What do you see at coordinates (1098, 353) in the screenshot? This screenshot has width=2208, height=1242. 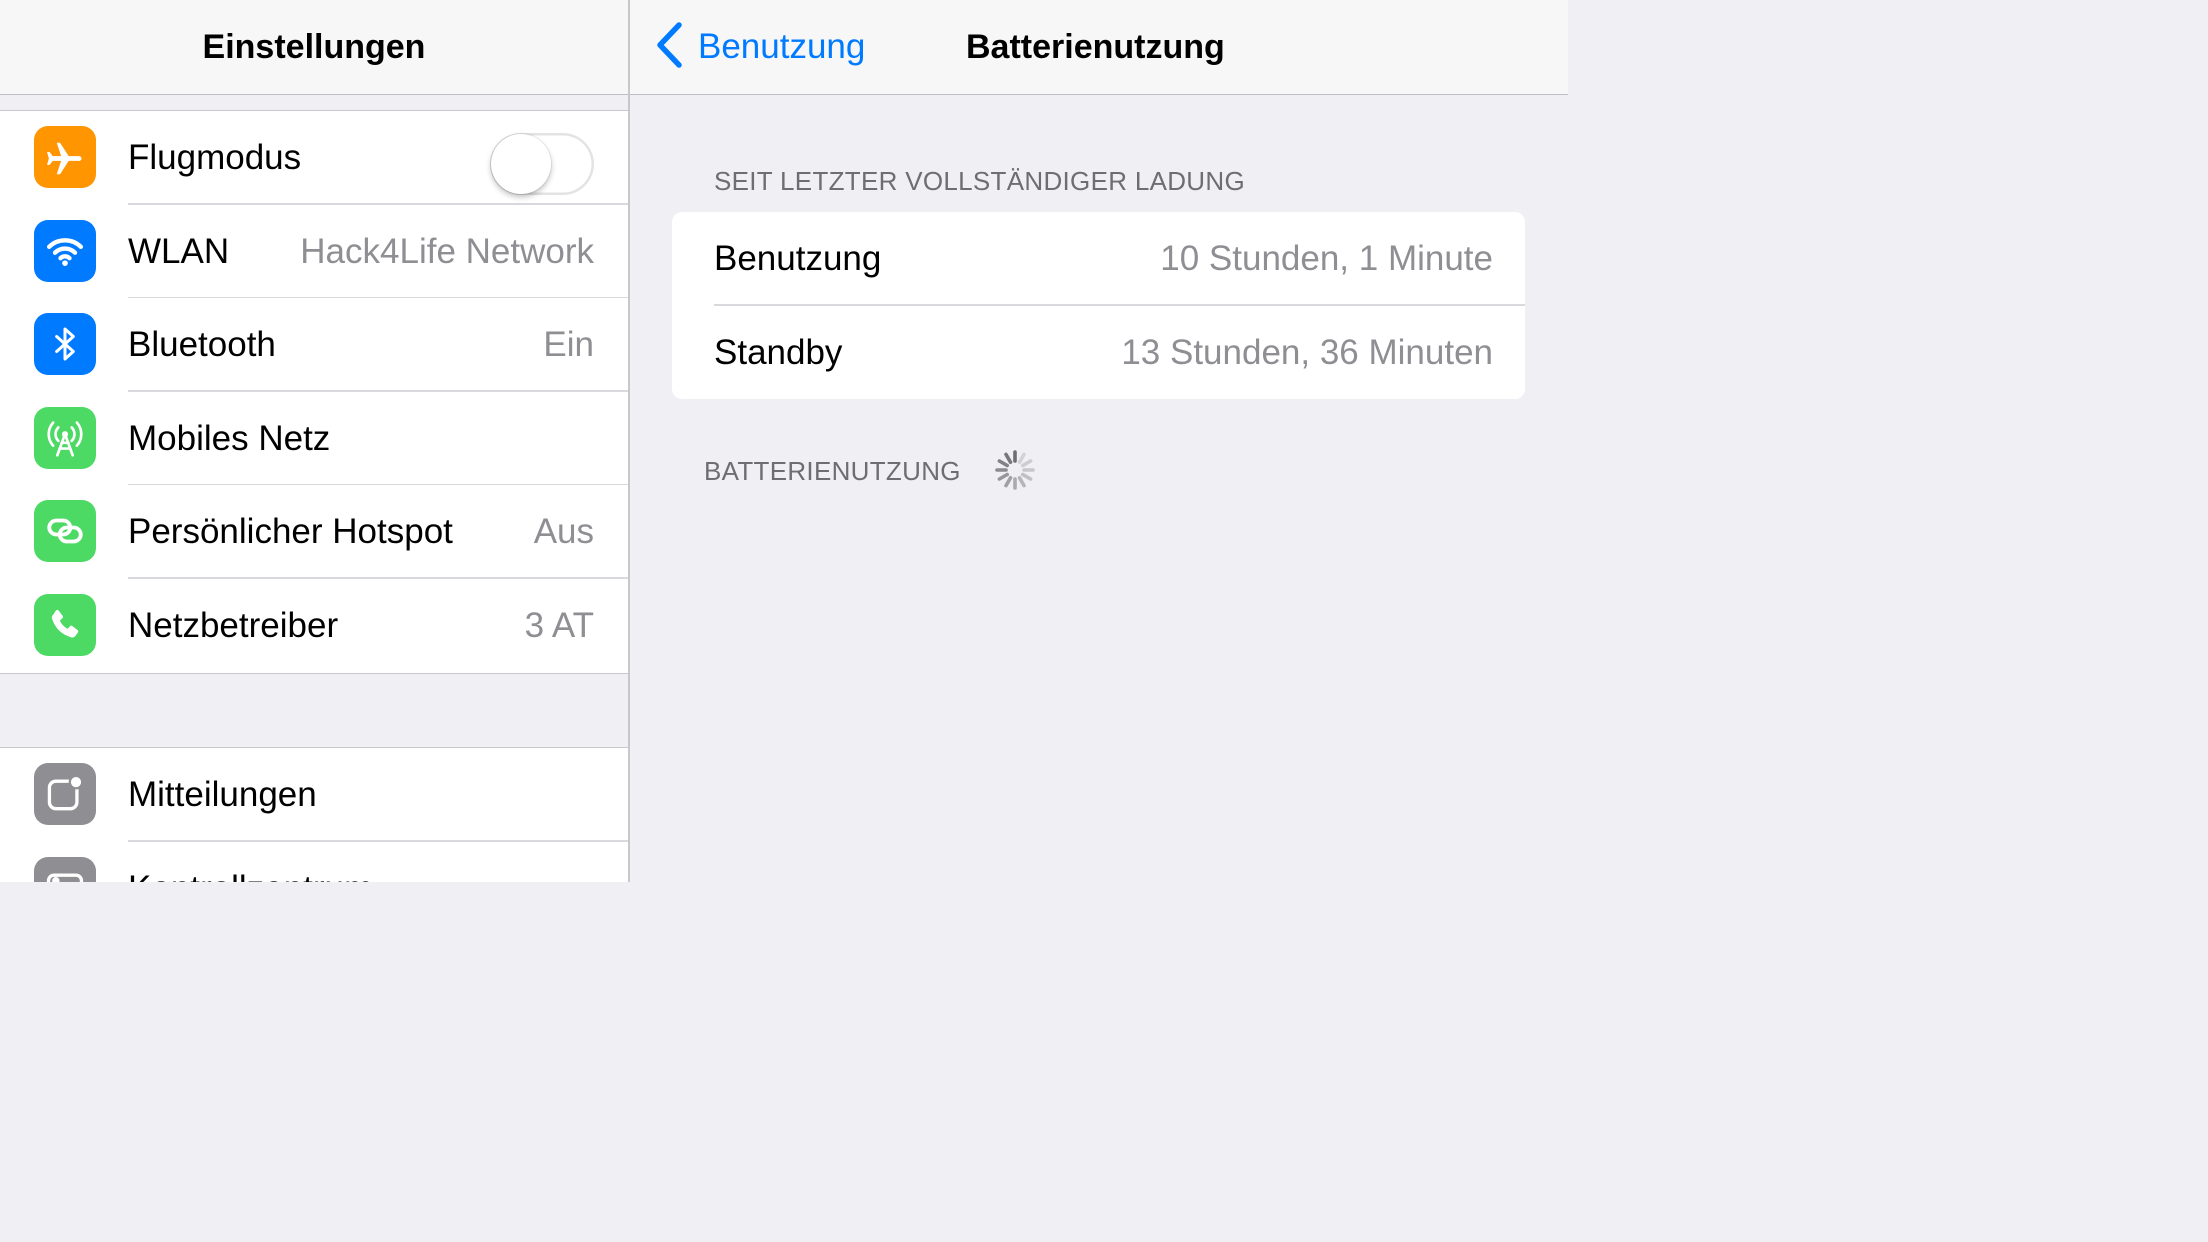 I see `standby-row: Standby 13 Stunden, 36 Minuten` at bounding box center [1098, 353].